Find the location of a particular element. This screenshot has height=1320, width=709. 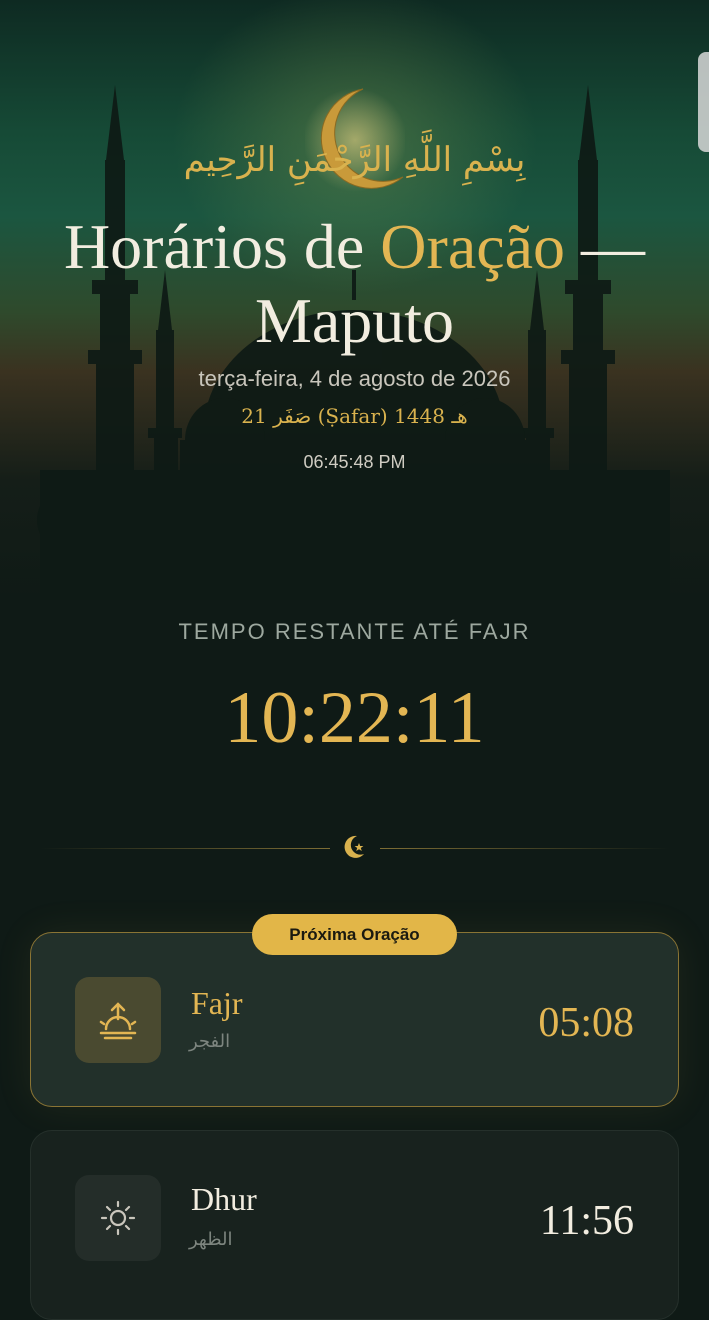

sunrise-icon is located at coordinates (118, 1021).